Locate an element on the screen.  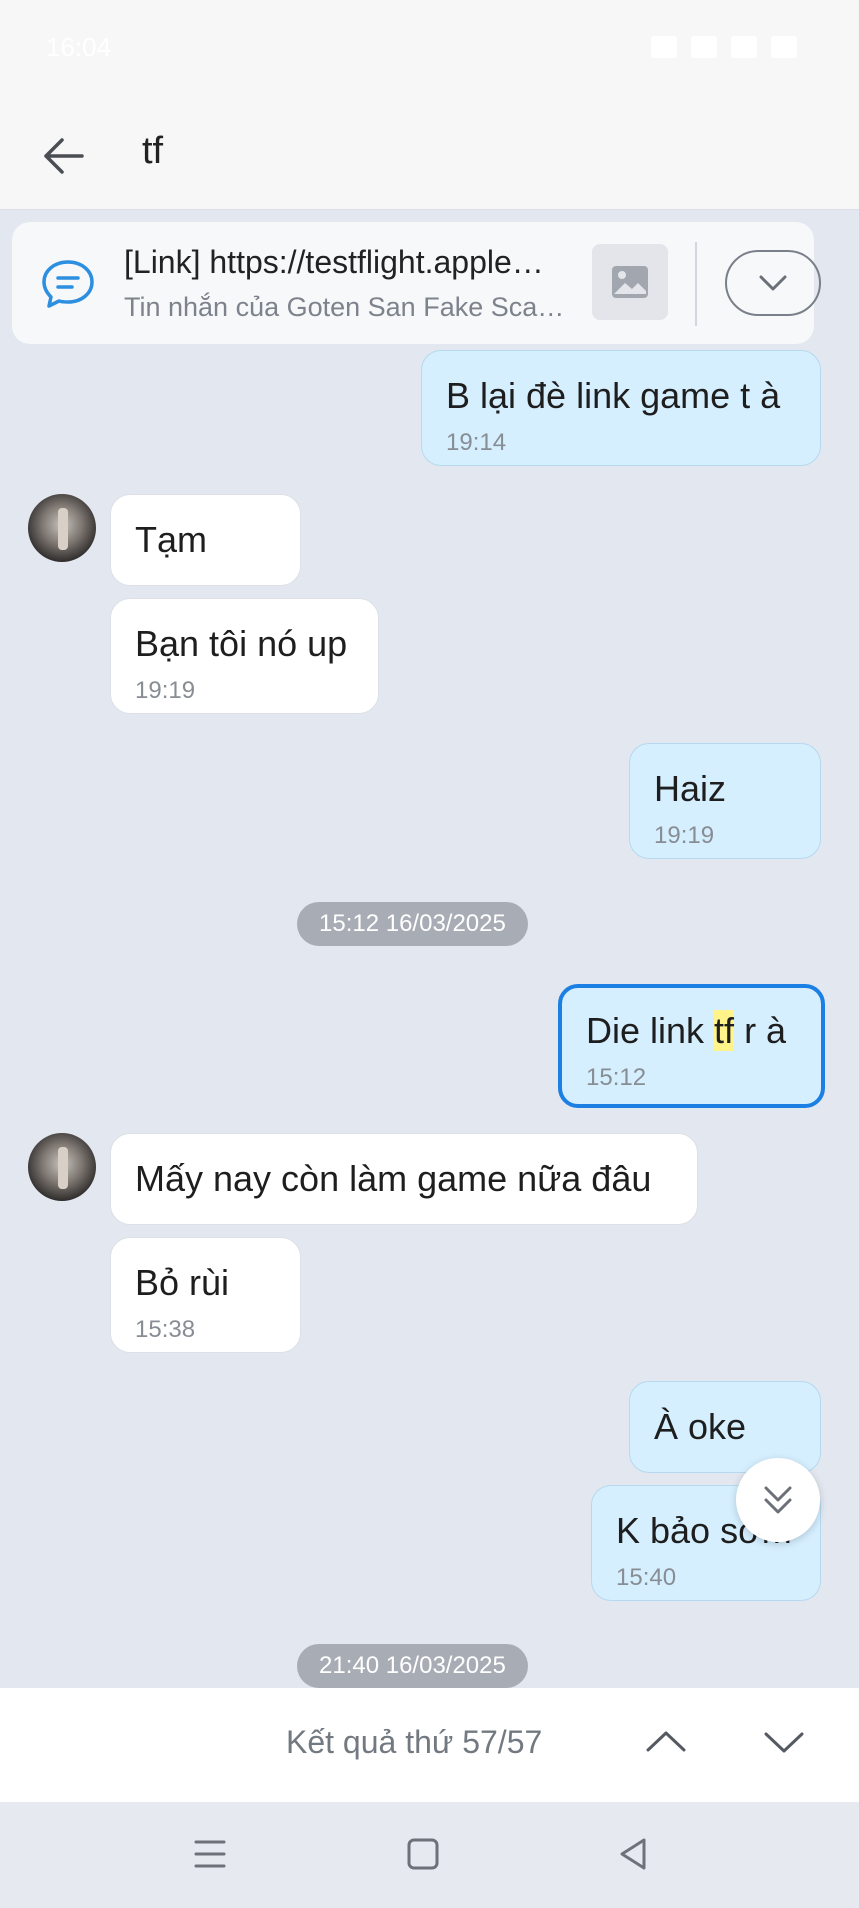
message-bubble-outgoing: B lại đè link game t à 19:14 is located at coordinates (621, 408).